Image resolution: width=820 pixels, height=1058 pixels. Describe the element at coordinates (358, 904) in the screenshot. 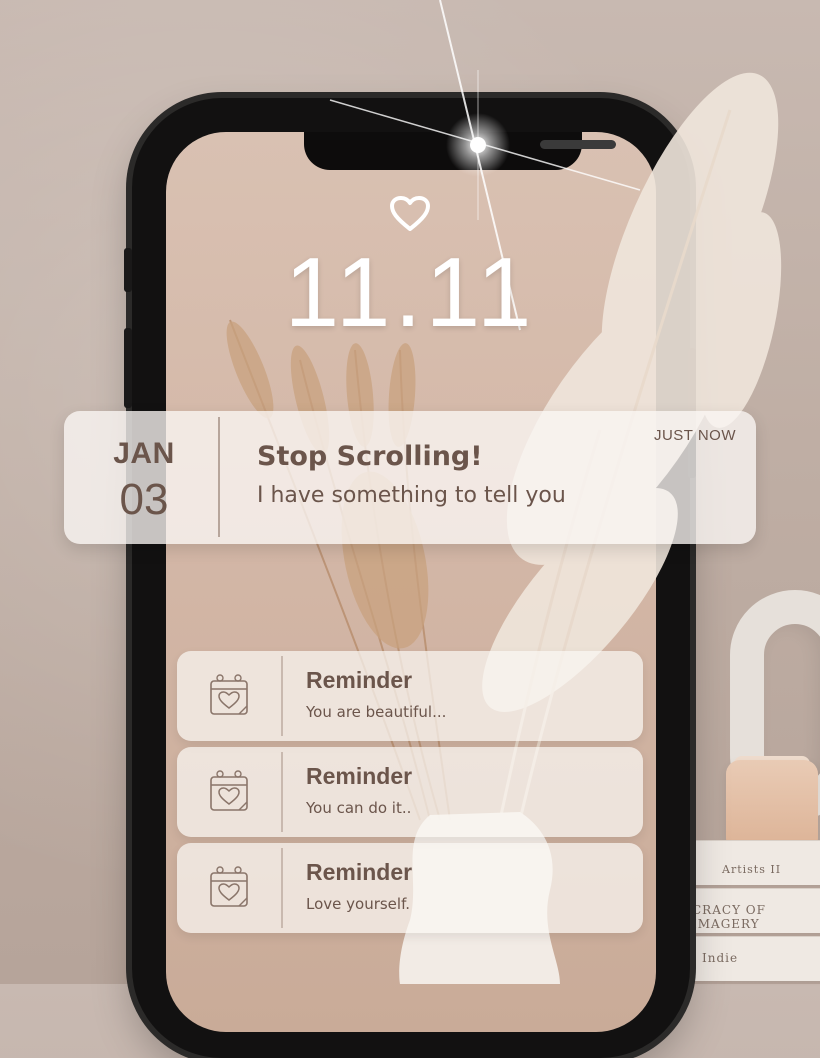

I see `reminder-body: Love yourself.` at that location.